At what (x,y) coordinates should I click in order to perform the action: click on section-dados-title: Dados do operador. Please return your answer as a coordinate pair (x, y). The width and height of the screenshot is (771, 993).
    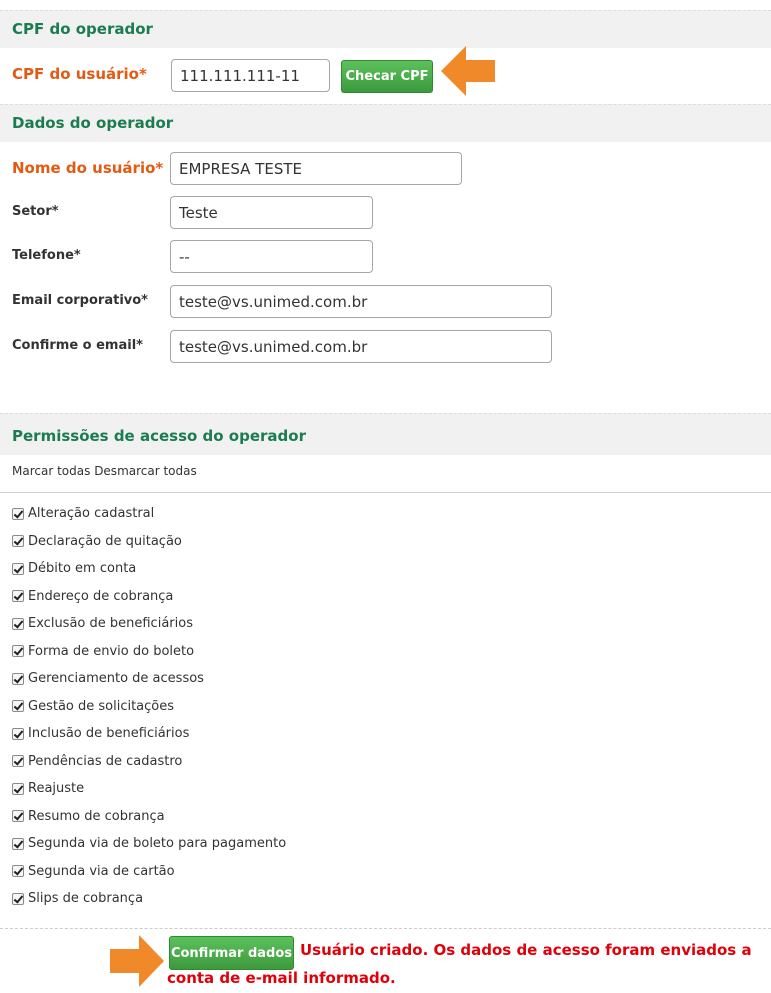
    Looking at the image, I should click on (93, 123).